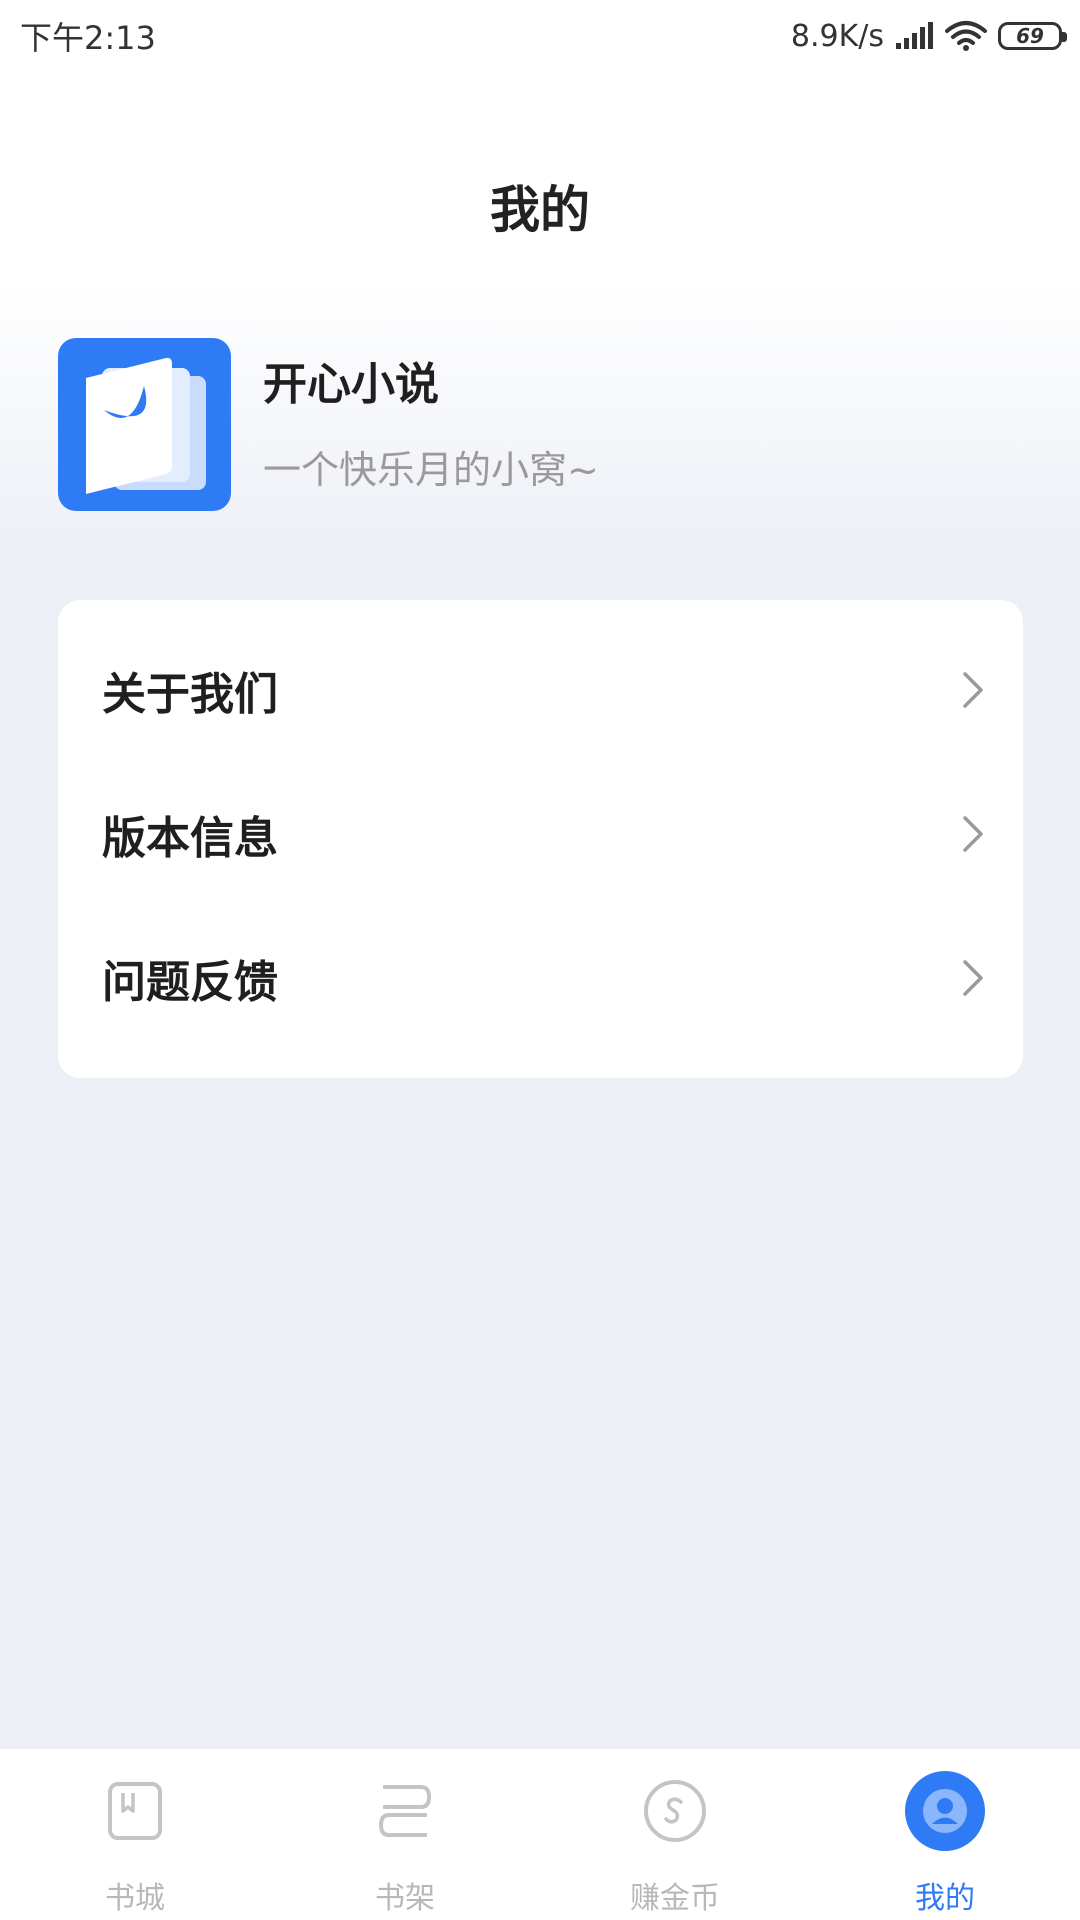  I want to click on bookstore-icon, so click(135, 1811).